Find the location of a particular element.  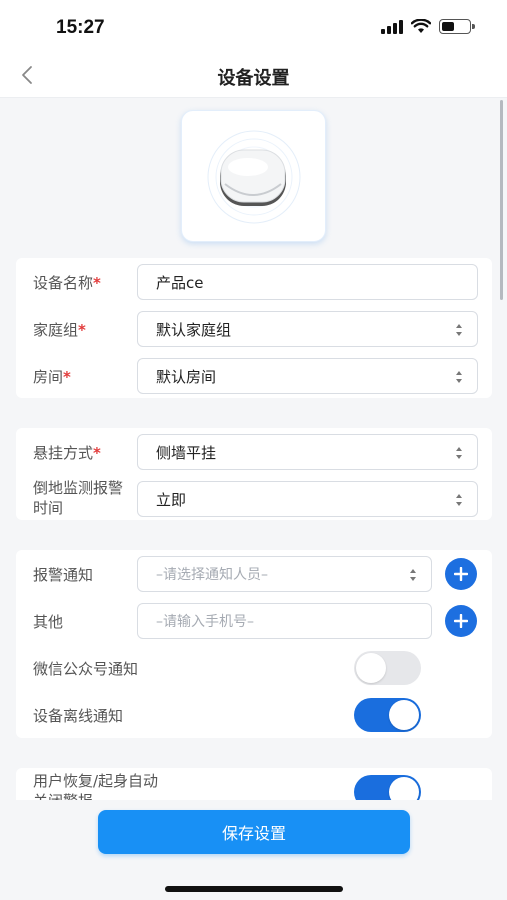

alarm-notify-label: 报警通知 is located at coordinates (63, 575).